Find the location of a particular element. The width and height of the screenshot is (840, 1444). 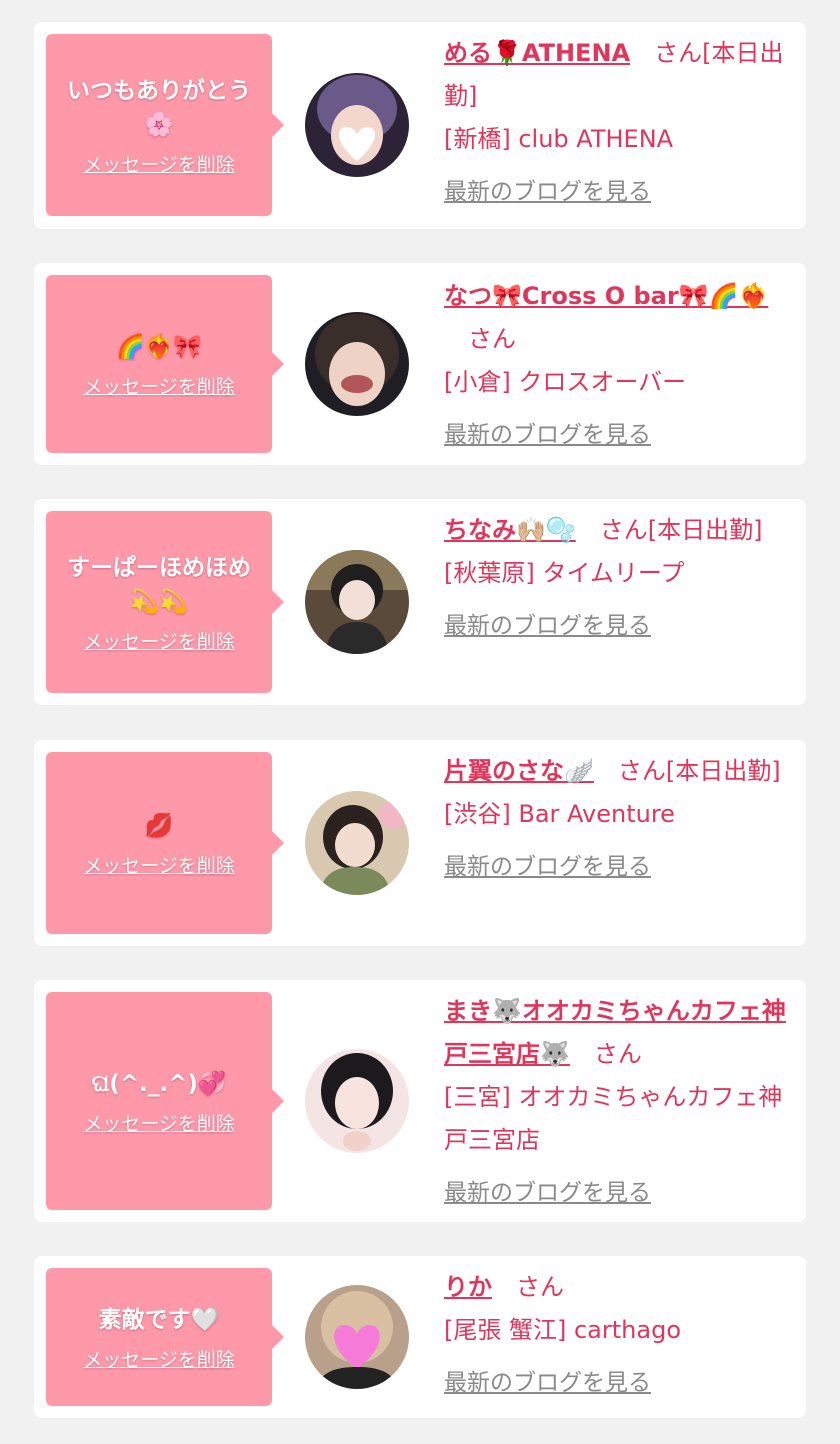

cast-name-link: 片翼のさな🪽 is located at coordinates (519, 771).